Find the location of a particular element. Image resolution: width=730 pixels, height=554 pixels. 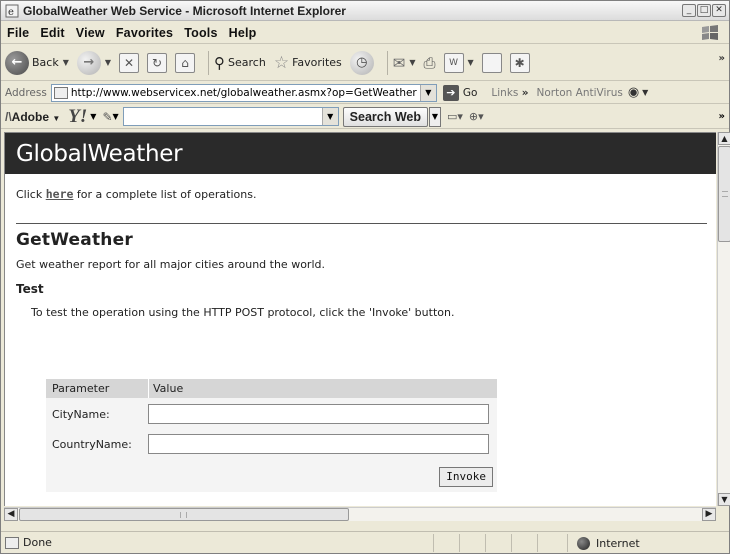

menu-favorites: Favorites is located at coordinates (144, 33).